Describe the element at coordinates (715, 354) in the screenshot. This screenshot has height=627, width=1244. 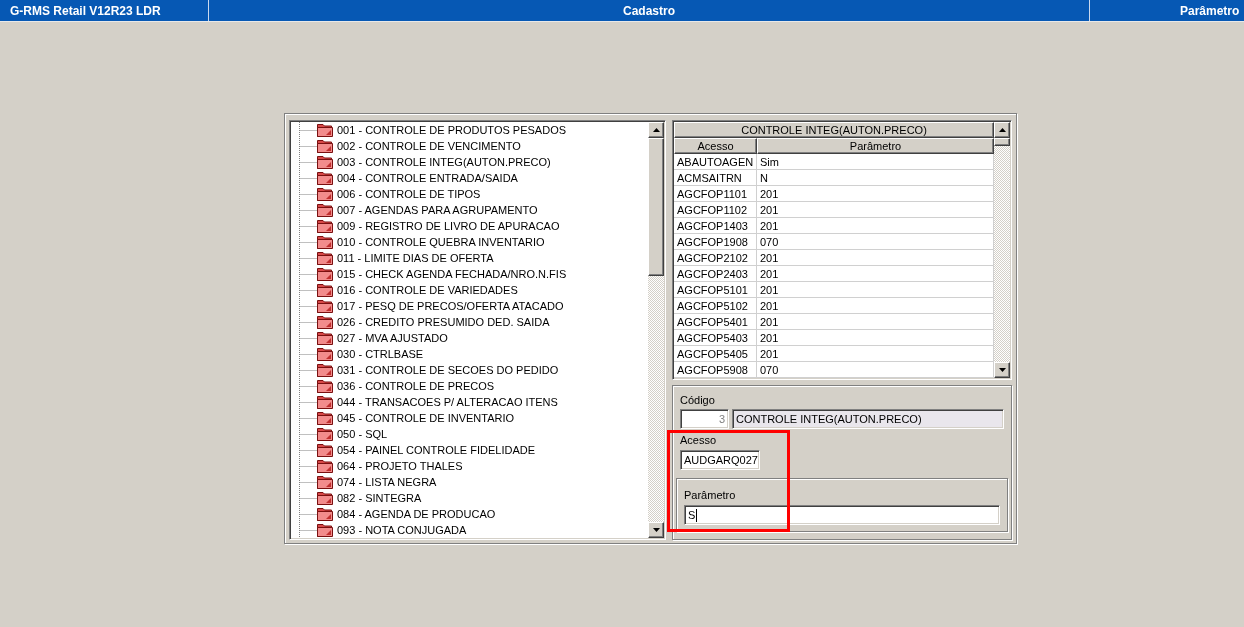
I see `table-cell: AGCFOP5405` at that location.